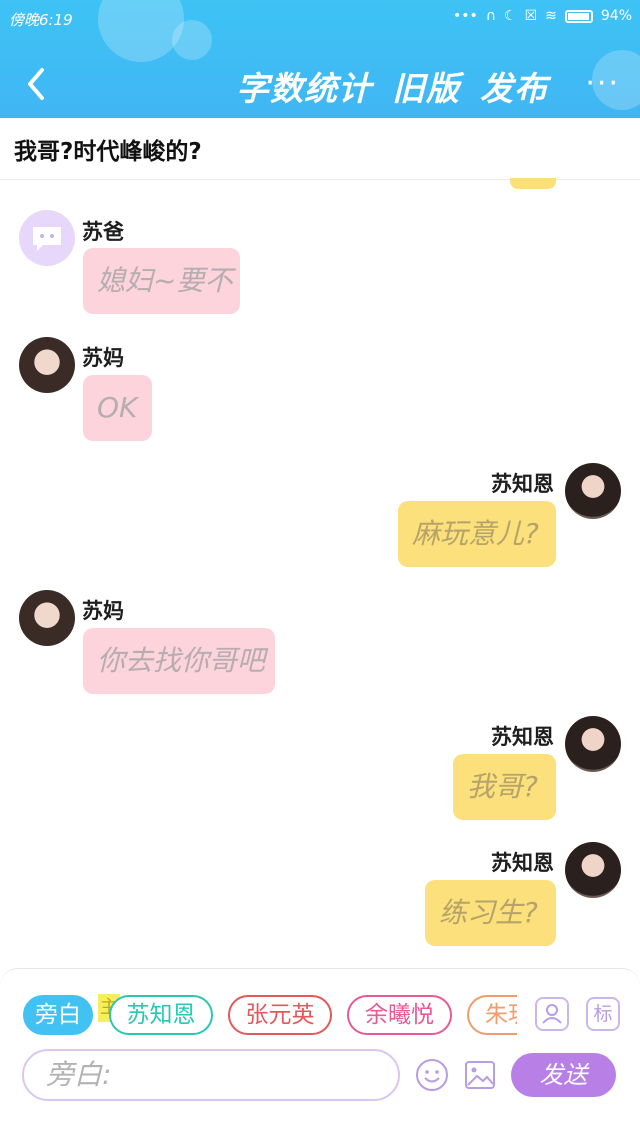 Image resolution: width=640 pixels, height=1138 pixels. What do you see at coordinates (117, 408) in the screenshot?
I see `message-bubble: OK` at bounding box center [117, 408].